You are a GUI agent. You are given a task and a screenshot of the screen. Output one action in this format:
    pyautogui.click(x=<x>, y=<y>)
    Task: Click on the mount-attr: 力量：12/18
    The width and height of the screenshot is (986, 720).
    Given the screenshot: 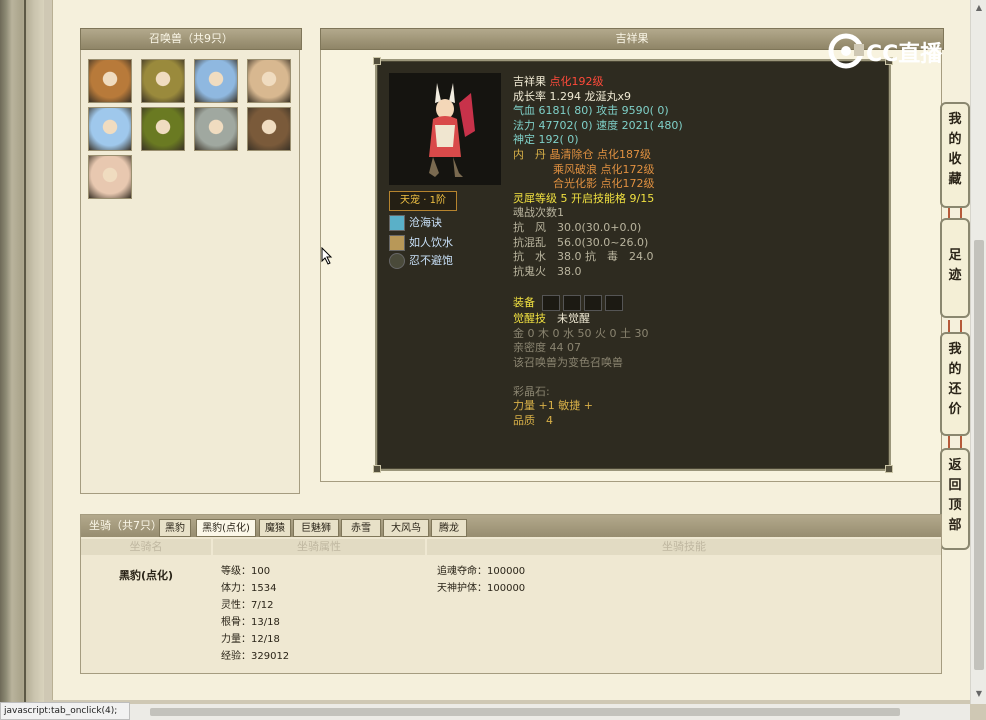 What is the action you would take?
    pyautogui.click(x=250, y=639)
    